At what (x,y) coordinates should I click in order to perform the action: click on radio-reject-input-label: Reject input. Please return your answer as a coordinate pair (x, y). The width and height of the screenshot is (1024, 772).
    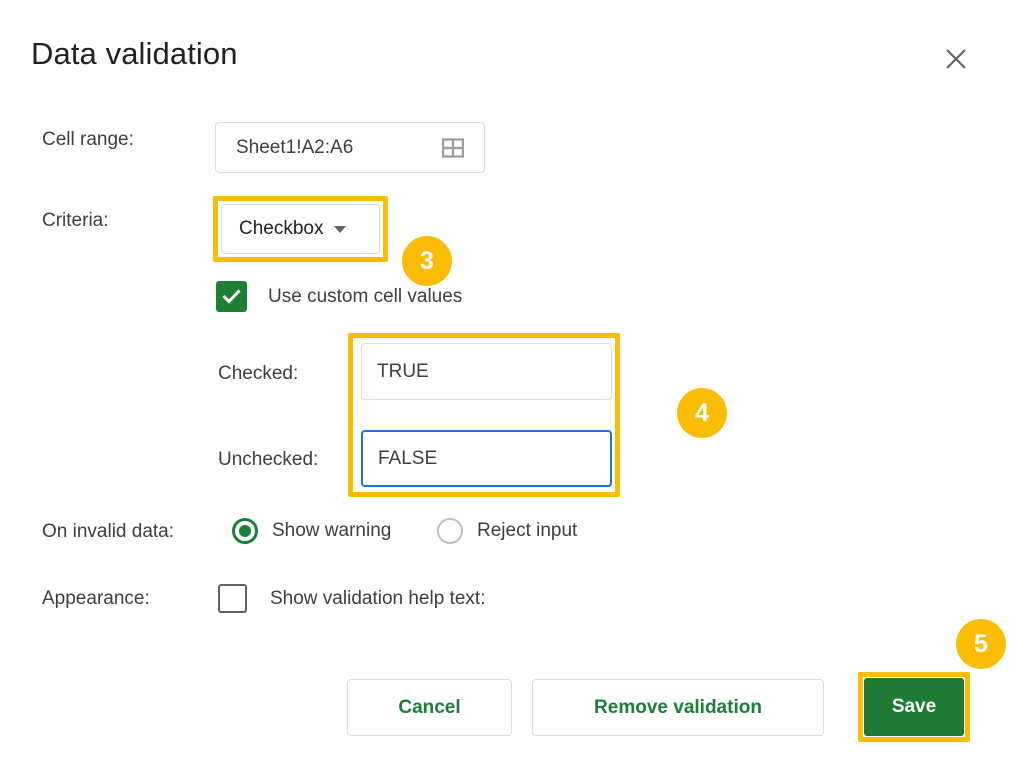
    Looking at the image, I should click on (527, 531).